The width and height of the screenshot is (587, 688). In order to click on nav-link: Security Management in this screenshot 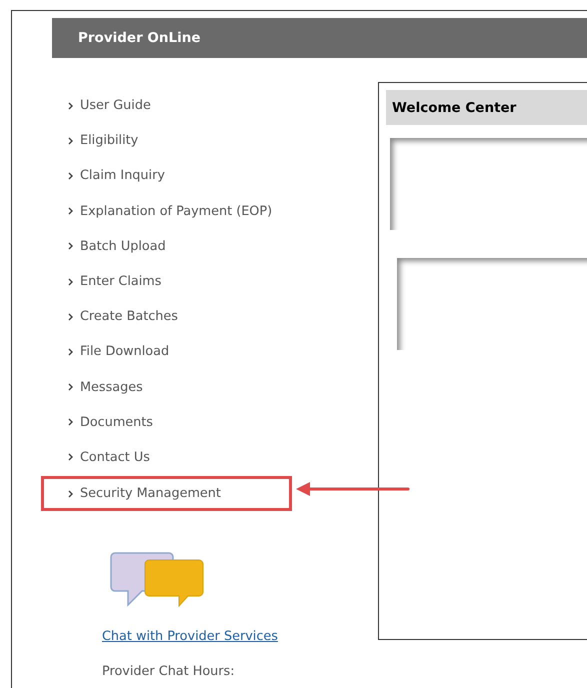, I will do `click(150, 494)`.